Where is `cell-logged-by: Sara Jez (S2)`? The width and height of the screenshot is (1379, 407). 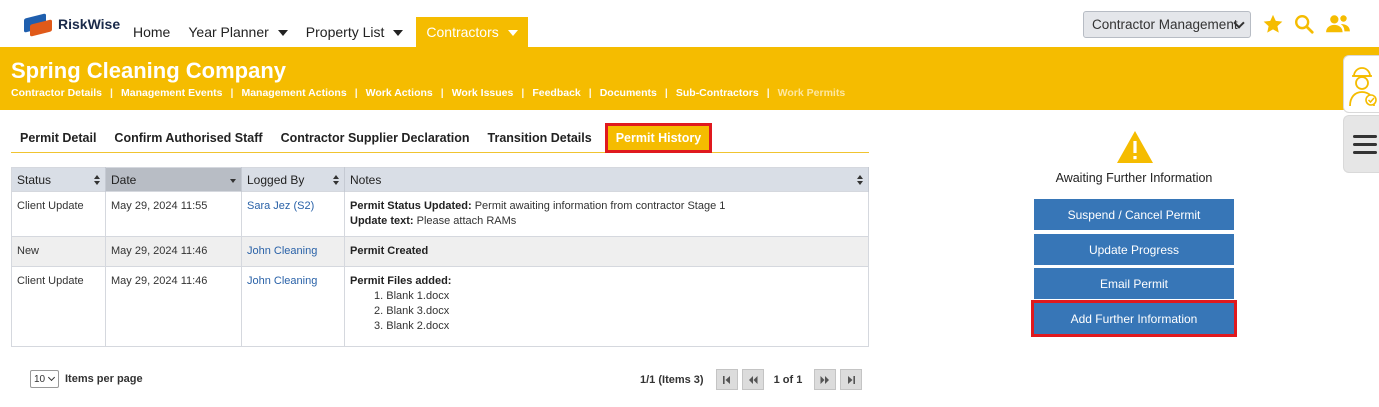
cell-logged-by: Sara Jez (S2) is located at coordinates (293, 214).